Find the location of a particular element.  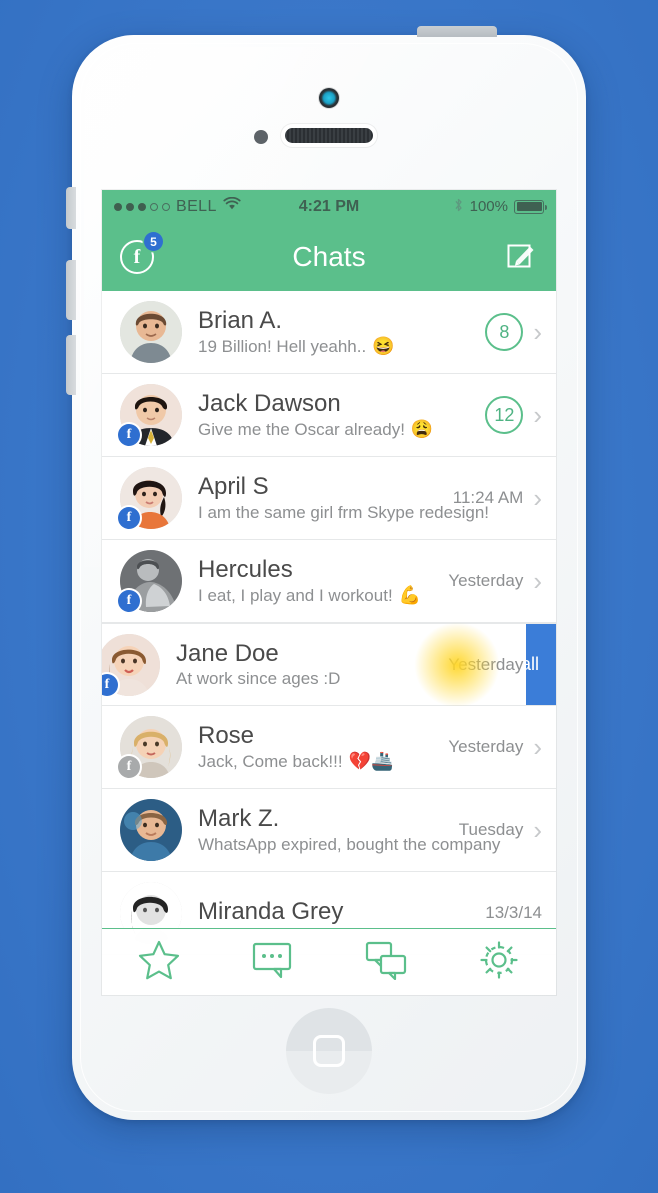

chat-preview: Give me the Oscar already! 😩 is located at coordinates (341, 429).